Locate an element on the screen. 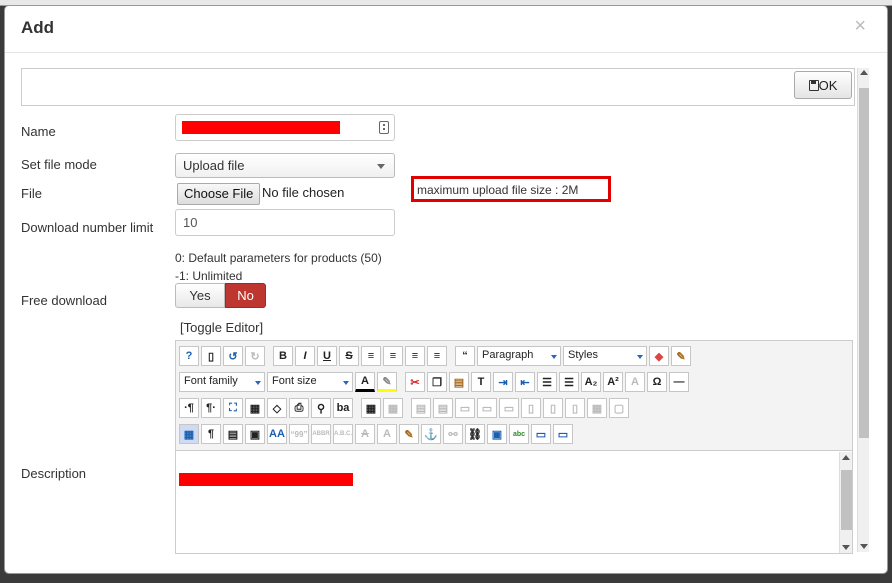  ok-button: OK is located at coordinates (823, 85).